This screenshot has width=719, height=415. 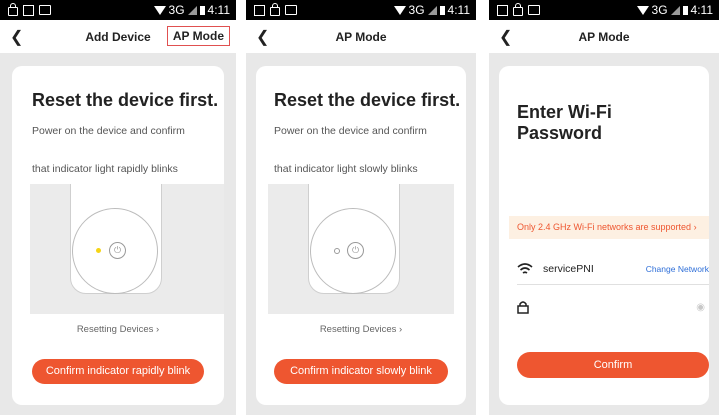 What do you see at coordinates (118, 371) in the screenshot?
I see `confirm-rapid-blink-button: Confirm indicator rapidly blink` at bounding box center [118, 371].